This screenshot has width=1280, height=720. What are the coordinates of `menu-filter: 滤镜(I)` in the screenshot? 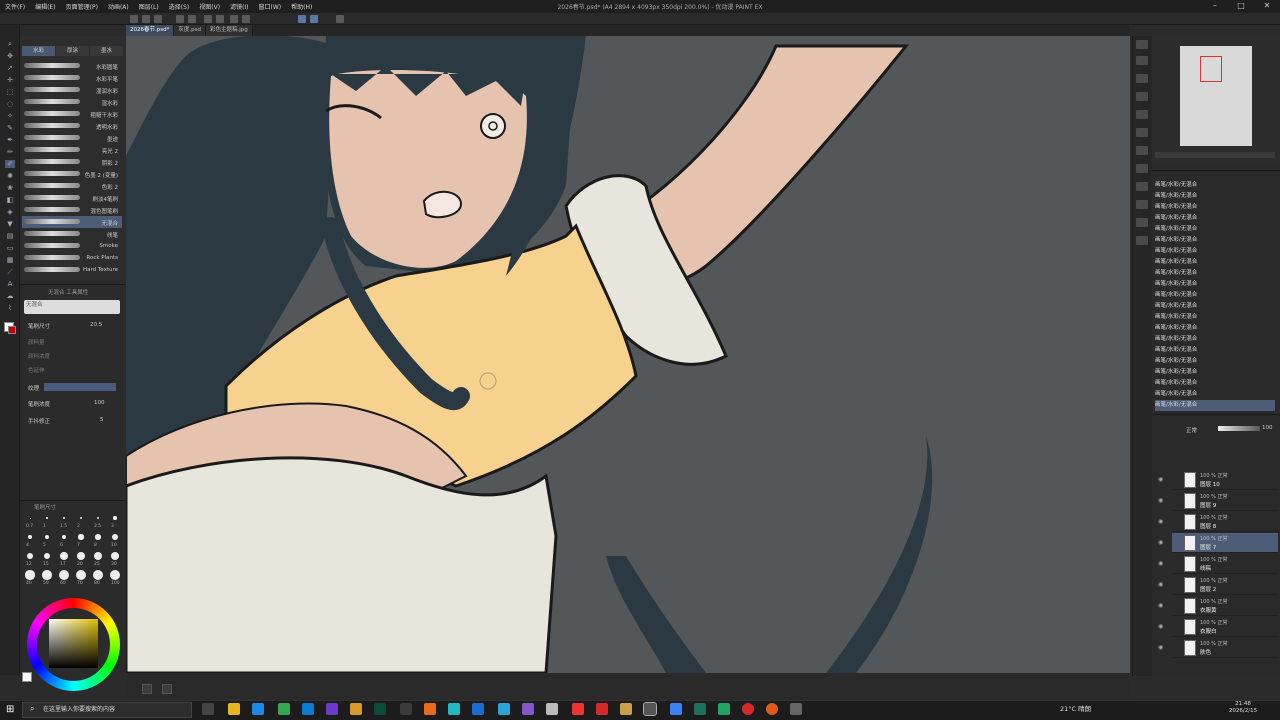 It's located at (239, 6).